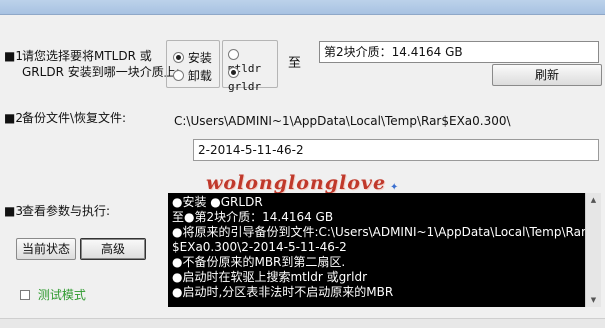 The height and width of the screenshot is (328, 605). I want to click on advanced-button: 高级, so click(113, 249).